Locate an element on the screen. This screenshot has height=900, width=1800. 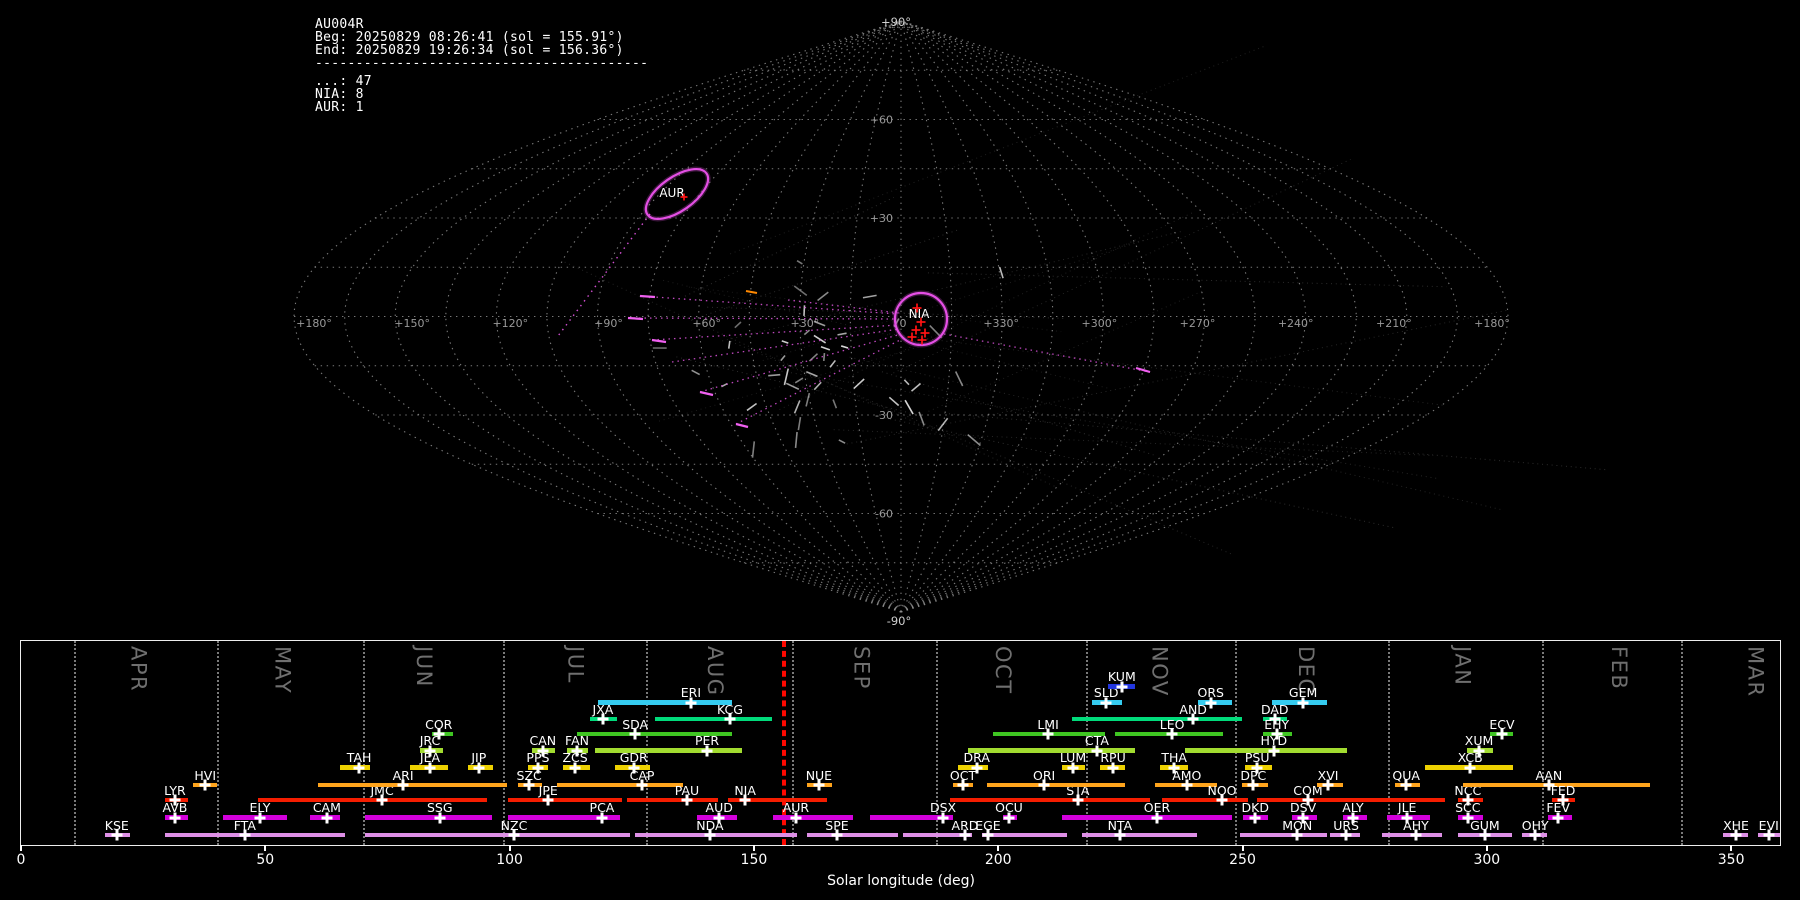
month-label: JAN is located at coordinates (1462, 666).